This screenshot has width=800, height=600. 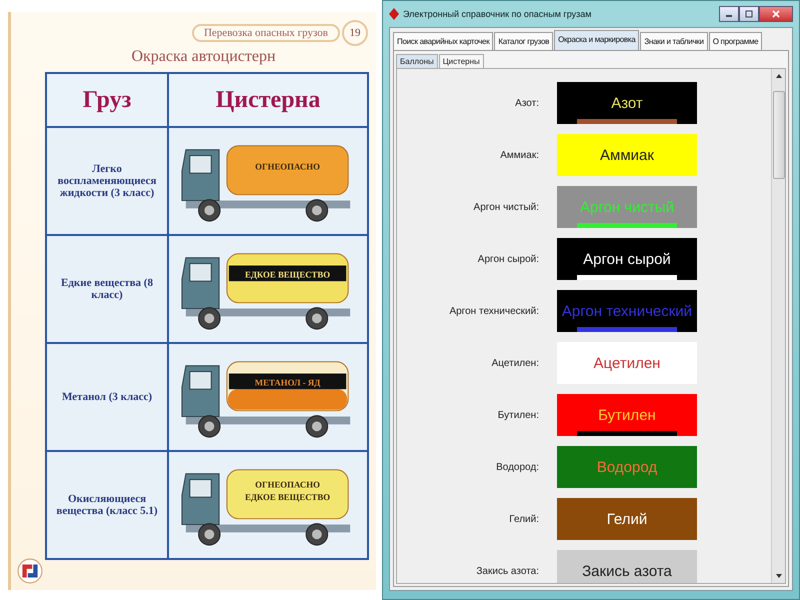 What do you see at coordinates (287, 382) in the screenshot?
I see `tank-label: МЕТАНОЛ - ЯД` at bounding box center [287, 382].